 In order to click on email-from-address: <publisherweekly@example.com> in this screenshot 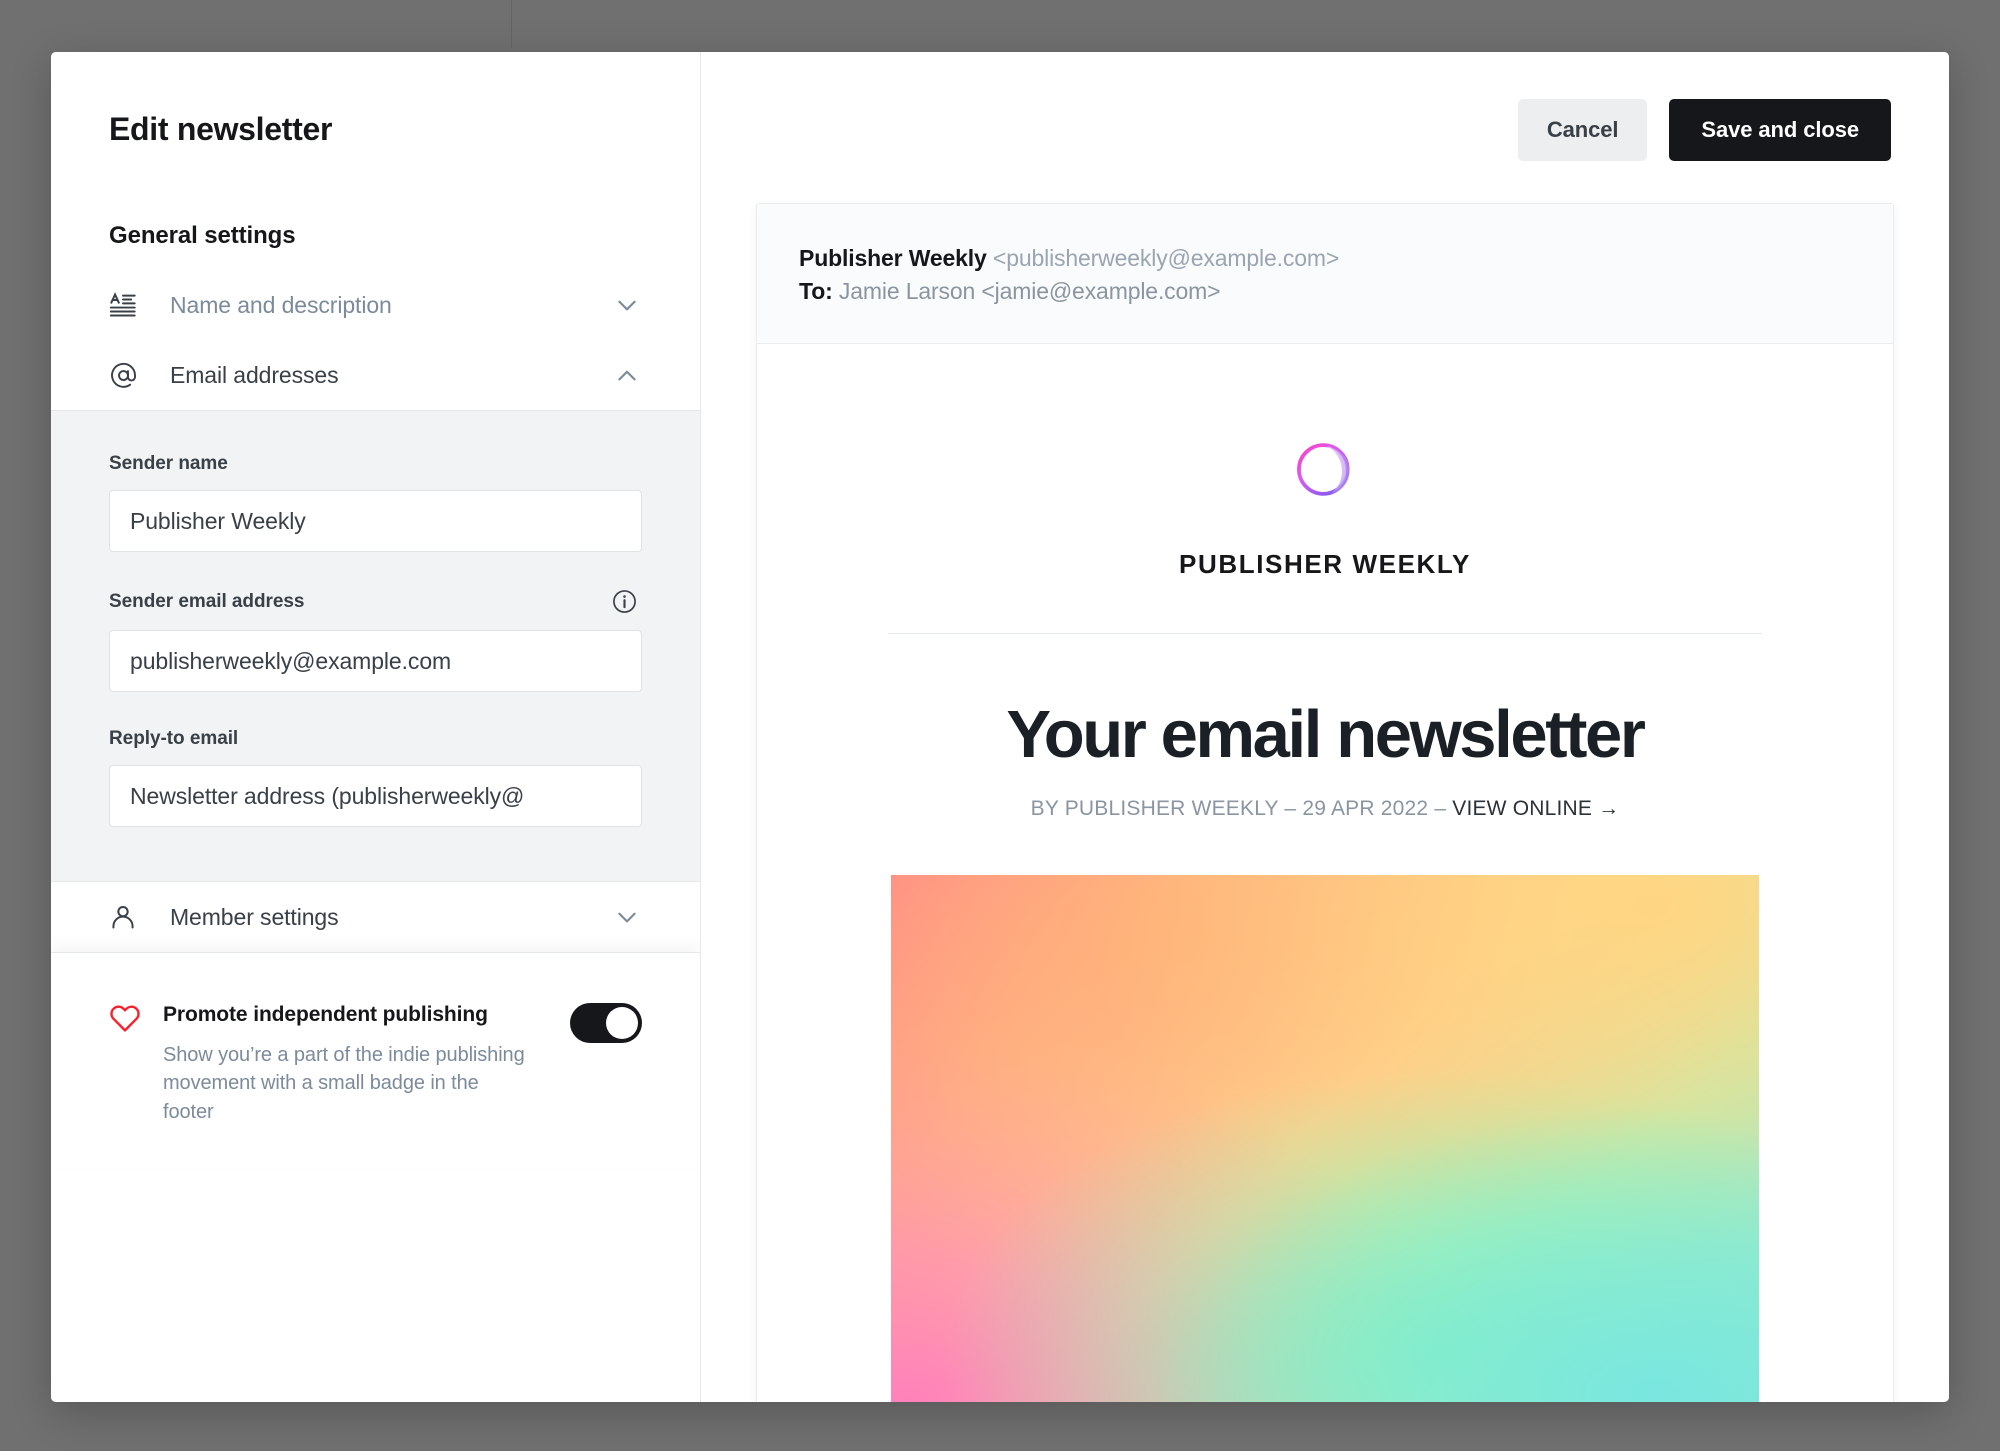, I will do `click(1166, 258)`.